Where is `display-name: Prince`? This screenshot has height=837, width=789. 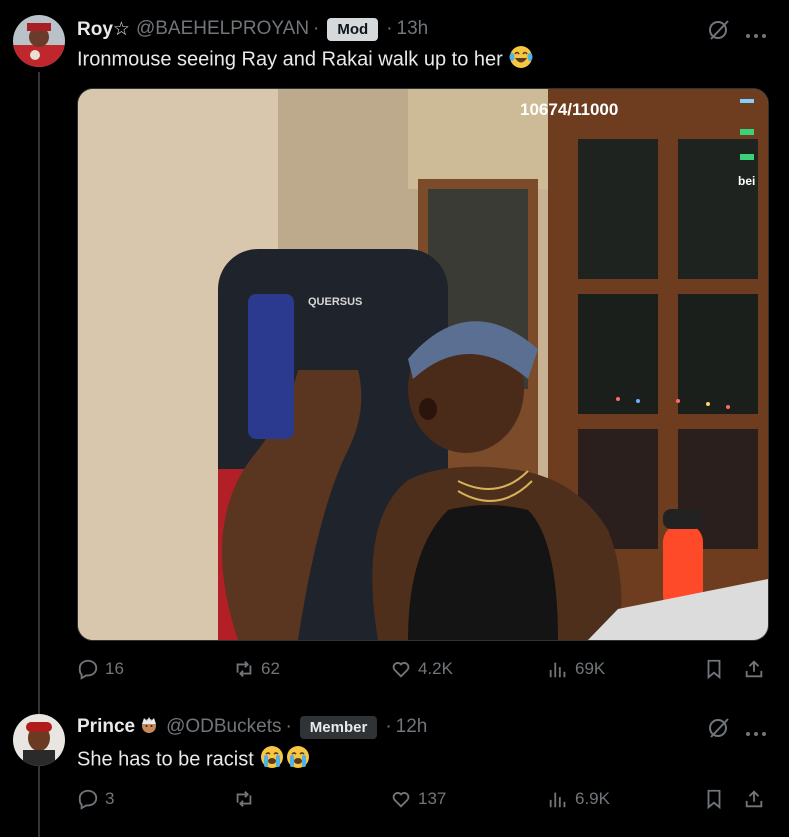
display-name: Prince is located at coordinates (106, 727).